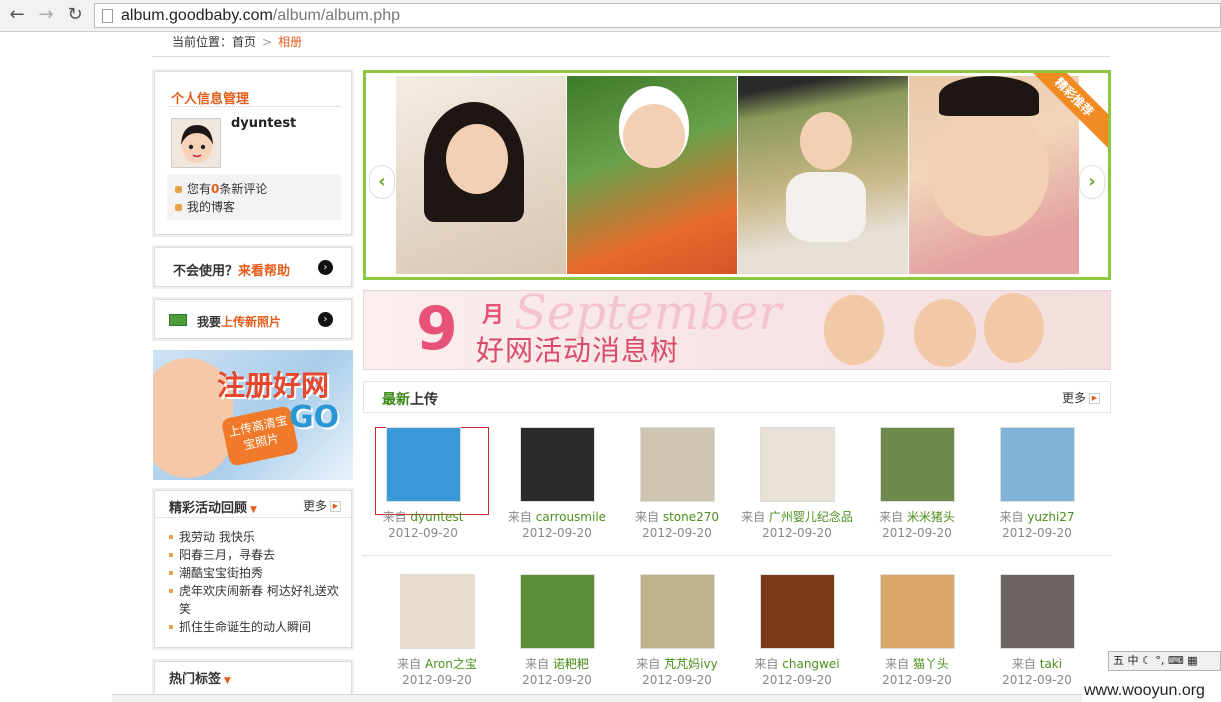 The height and width of the screenshot is (702, 1221). I want to click on forward-arrow-icon: →, so click(46, 15).